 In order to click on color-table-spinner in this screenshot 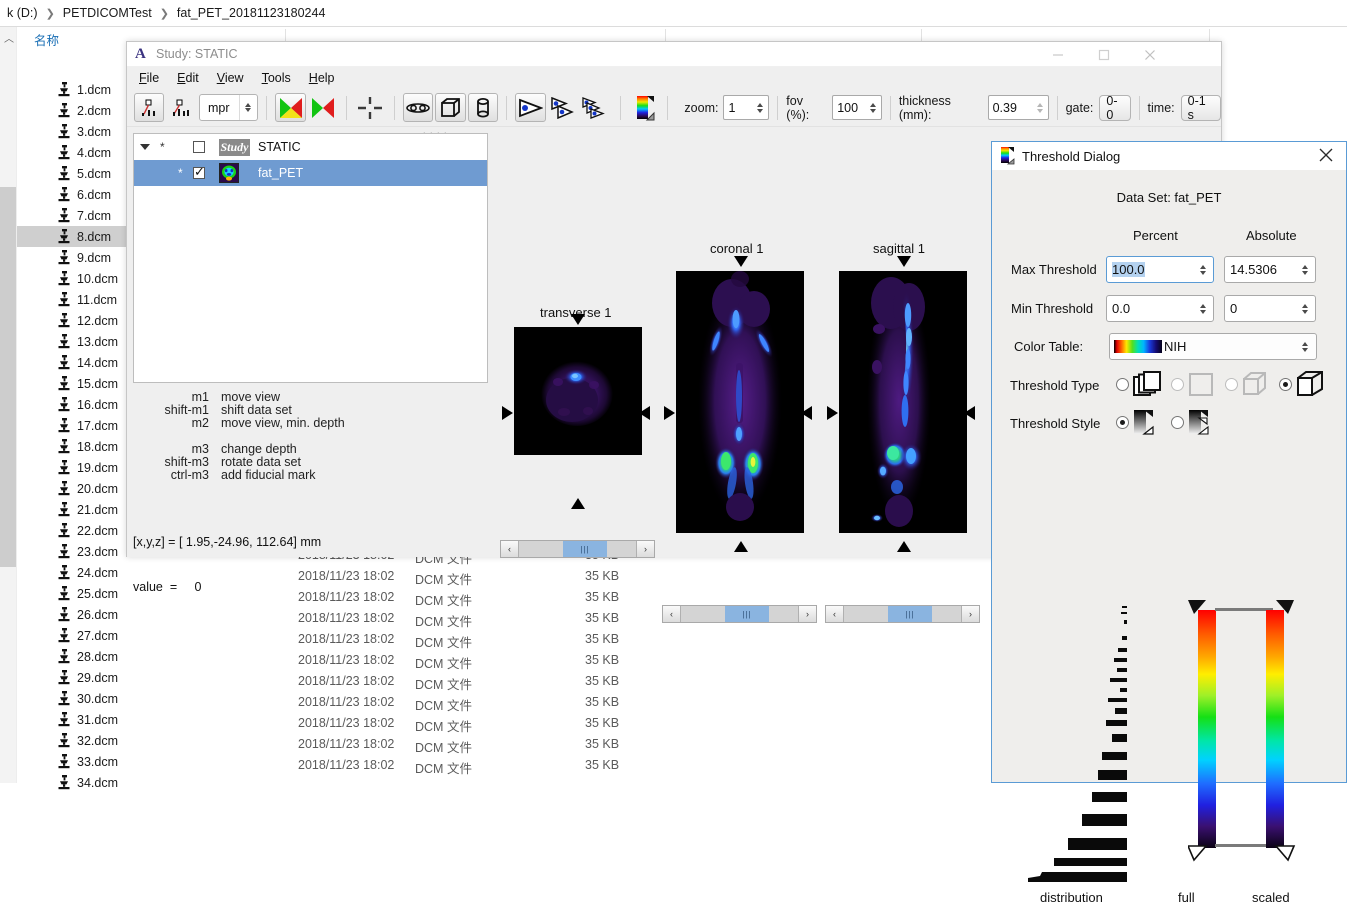, I will do `click(1305, 346)`.